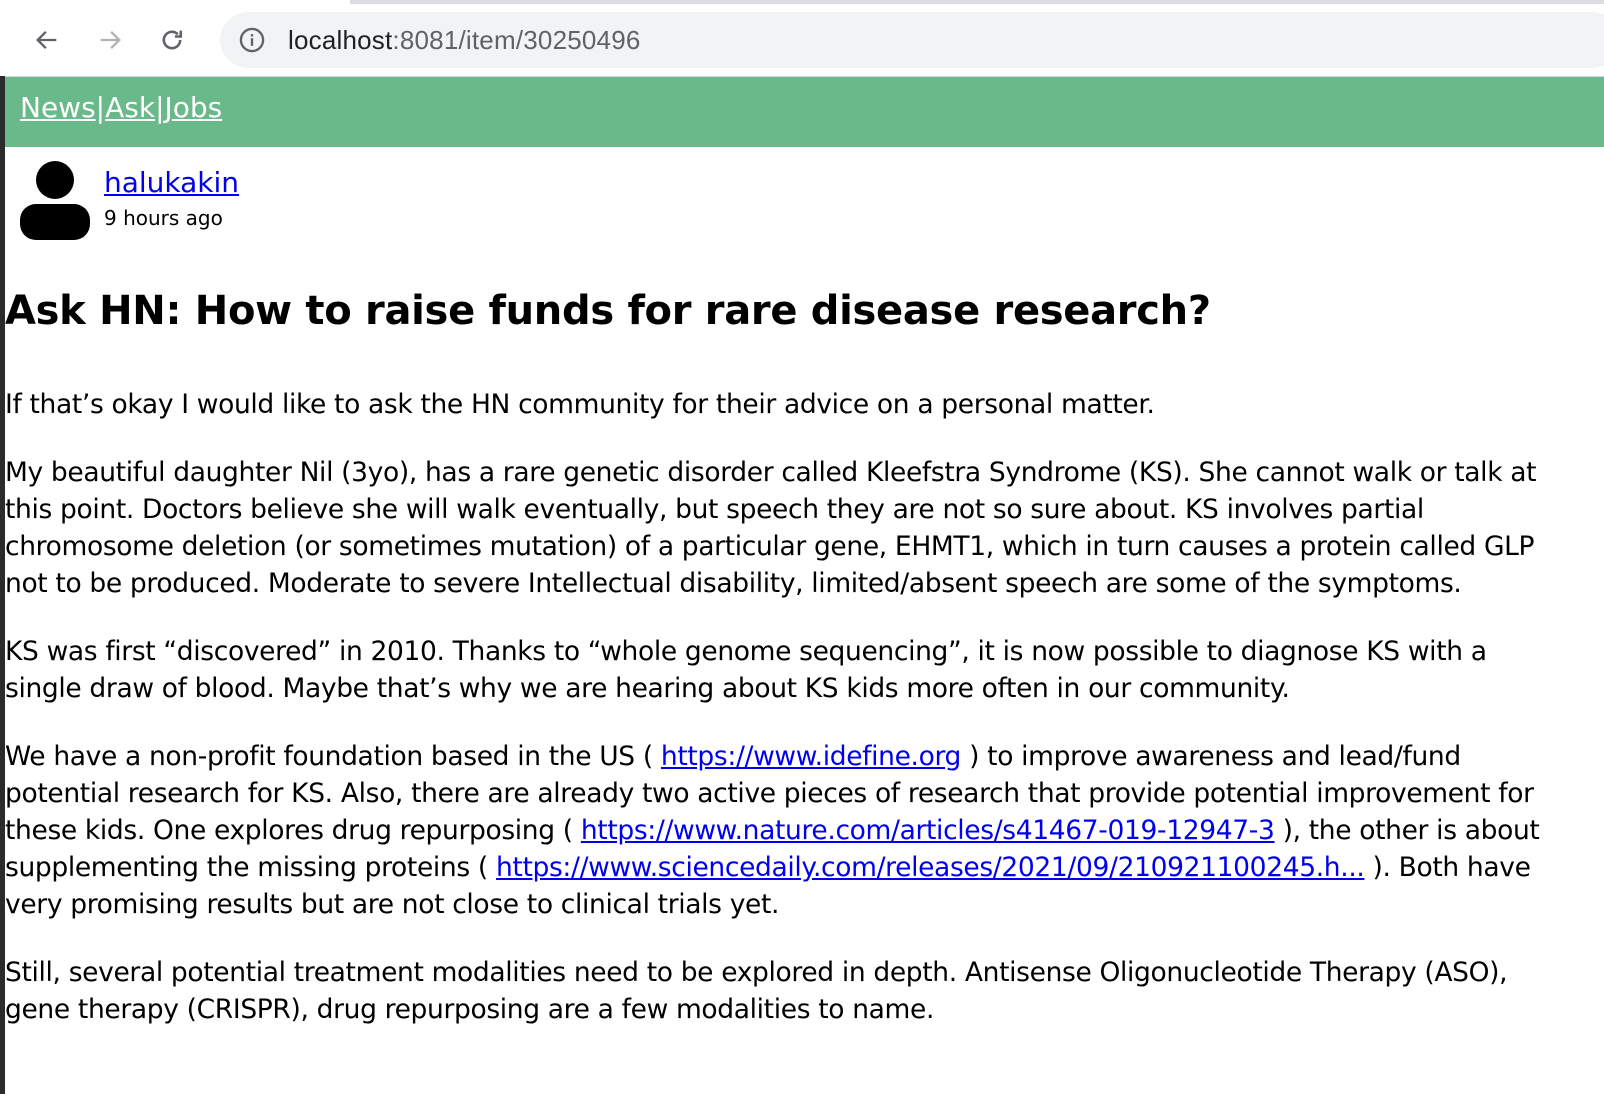  What do you see at coordinates (58, 107) in the screenshot?
I see `nav-news-link: News` at bounding box center [58, 107].